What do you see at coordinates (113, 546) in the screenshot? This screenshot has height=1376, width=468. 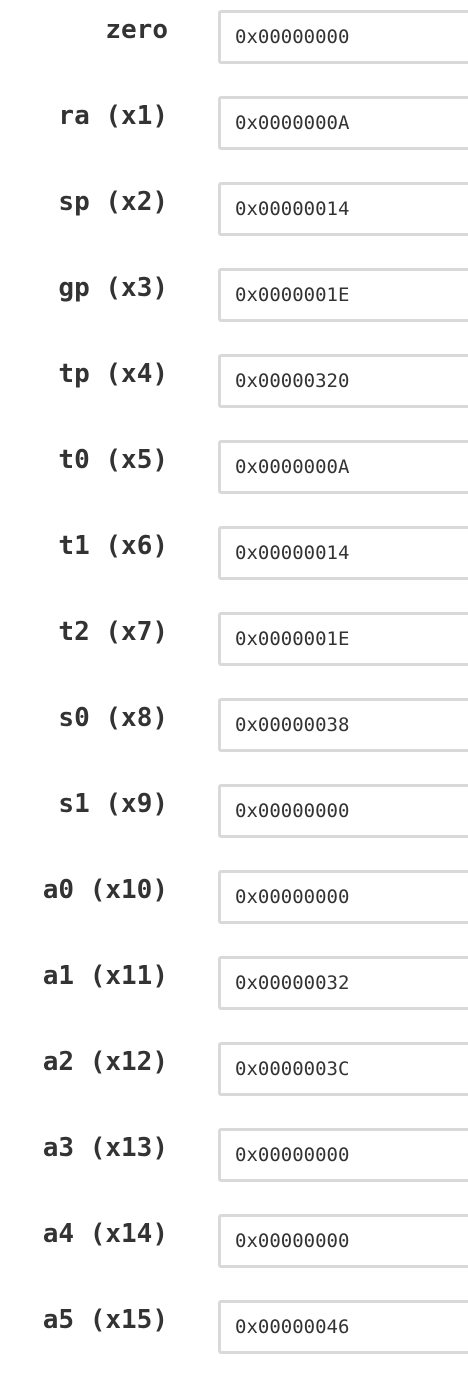 I see `register-label: t1 (x6)` at bounding box center [113, 546].